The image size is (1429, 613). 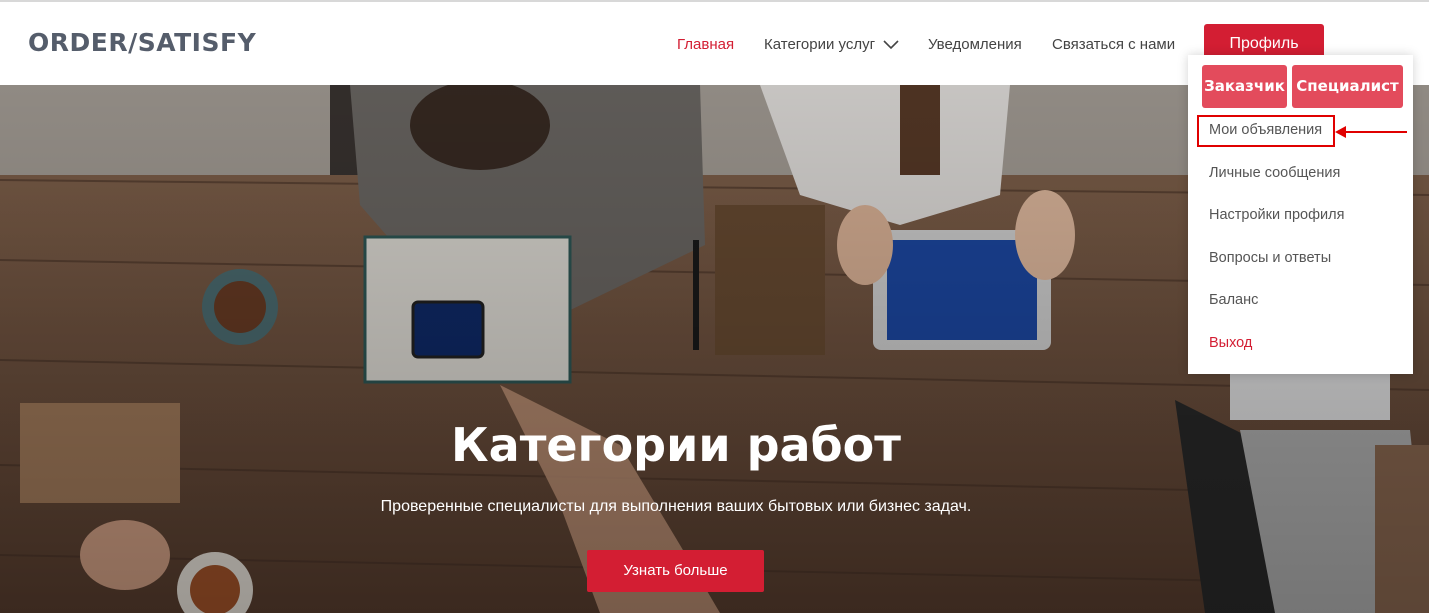 What do you see at coordinates (1266, 131) in the screenshot?
I see `annotation-highlight-box` at bounding box center [1266, 131].